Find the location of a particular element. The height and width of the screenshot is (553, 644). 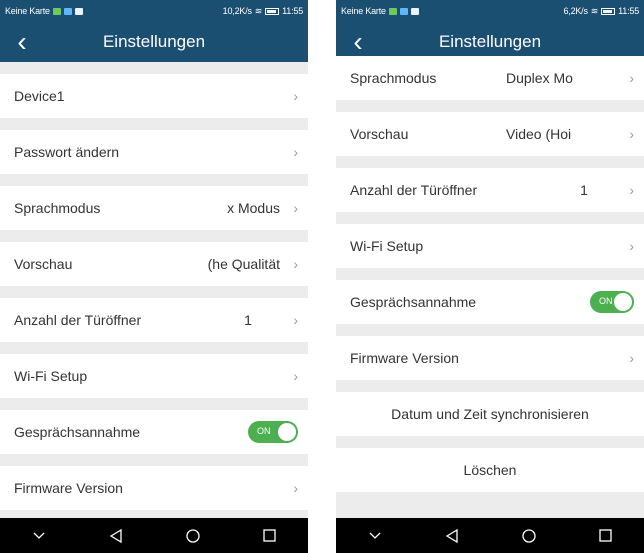

status-bar: Keine Karte 6,2K/s ≋ 11:55 is located at coordinates (490, 11).